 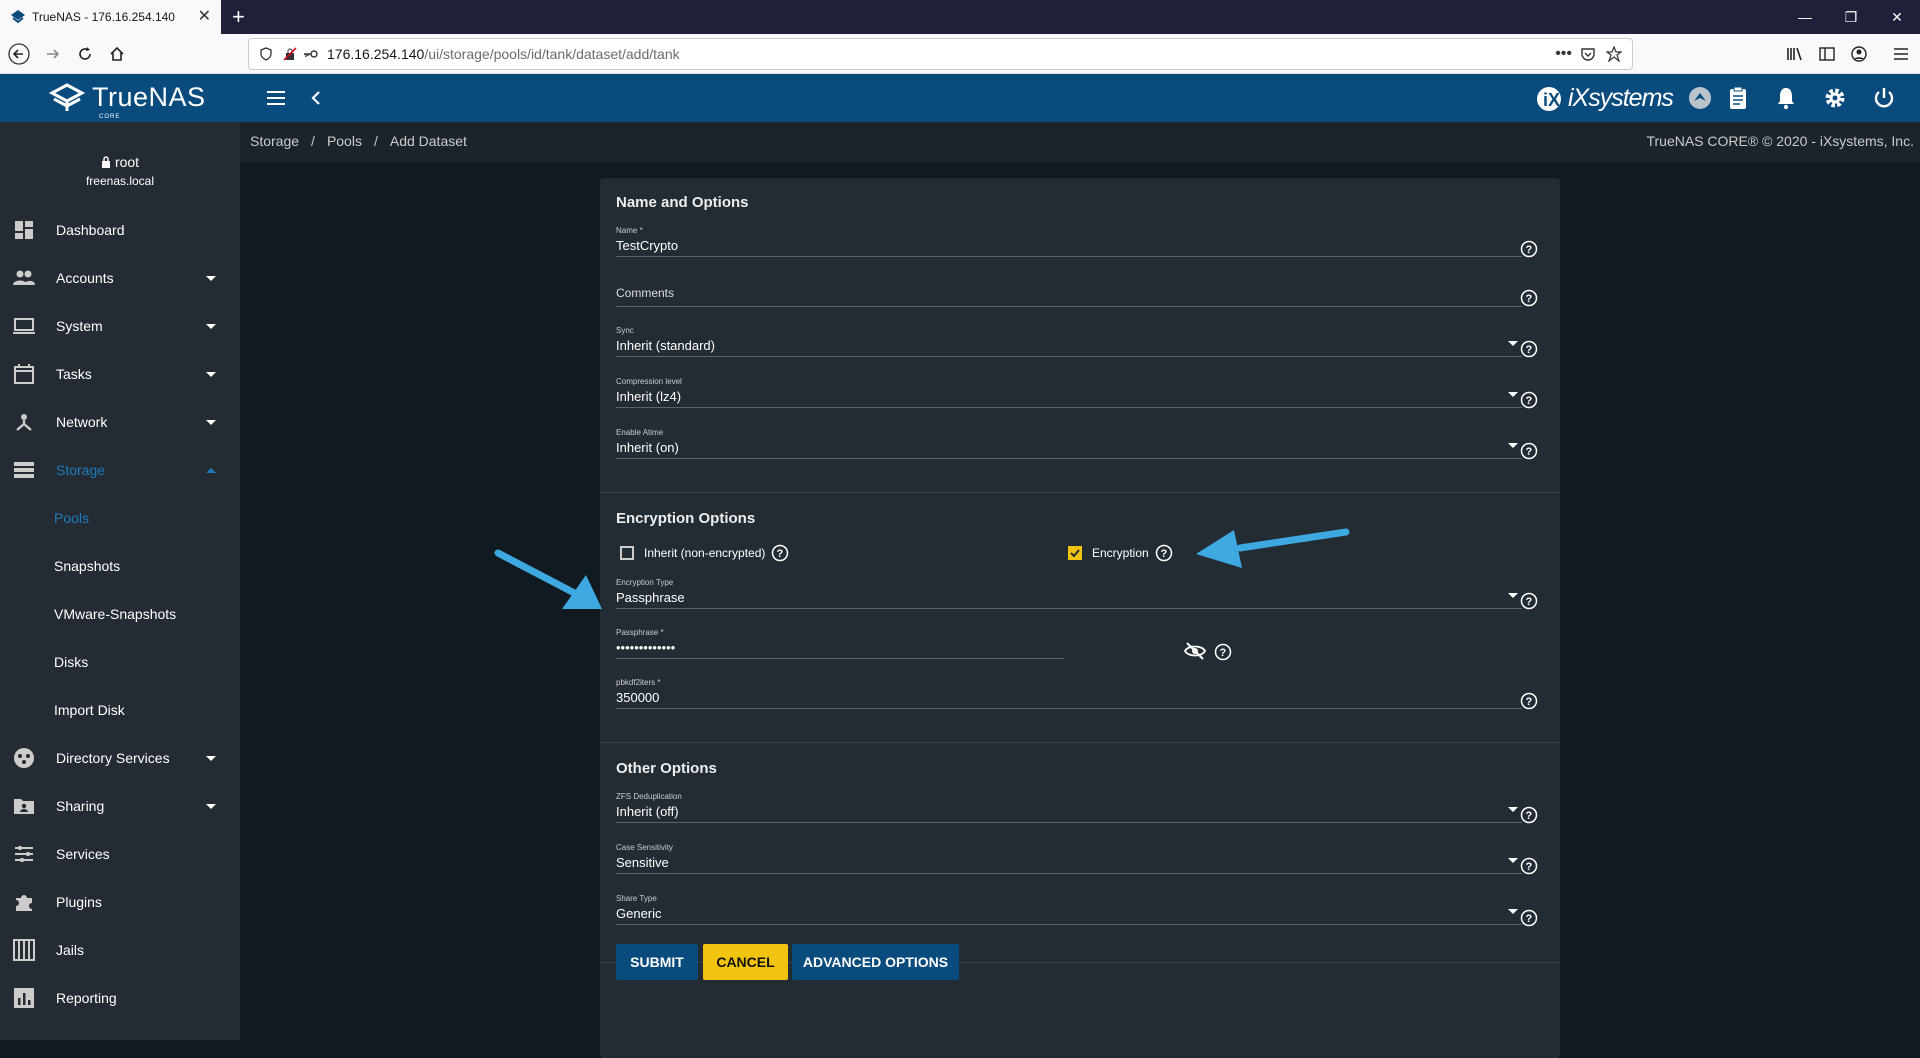 What do you see at coordinates (120, 998) in the screenshot?
I see `sidebar-item-reporting: Reporting` at bounding box center [120, 998].